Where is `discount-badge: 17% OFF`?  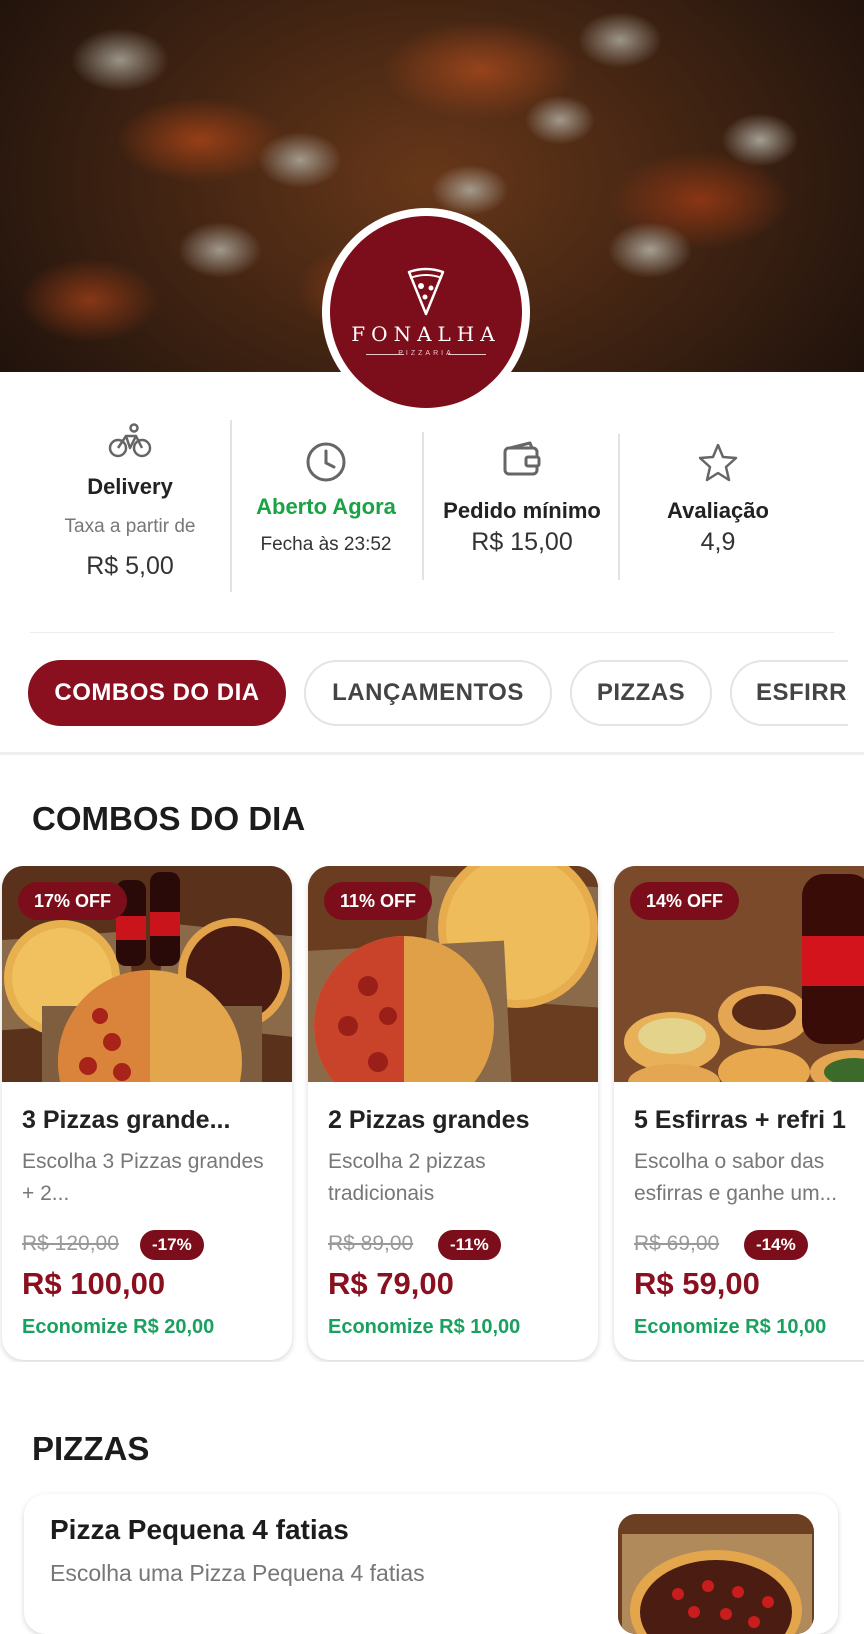
discount-badge: 17% OFF is located at coordinates (73, 901).